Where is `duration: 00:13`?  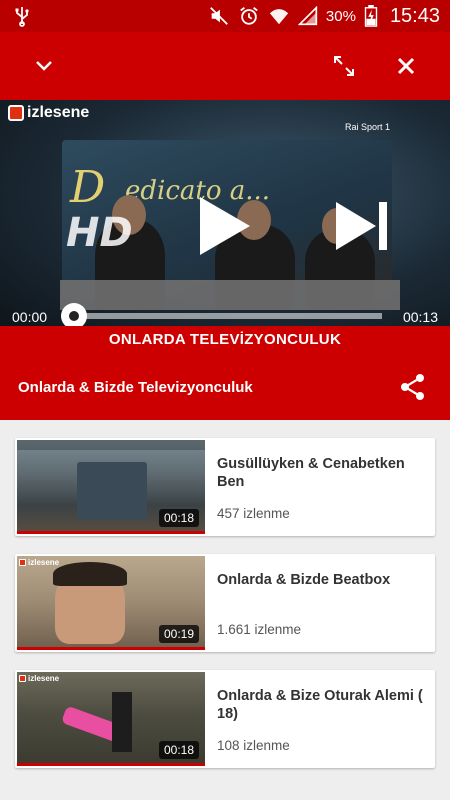 duration: 00:13 is located at coordinates (420, 317).